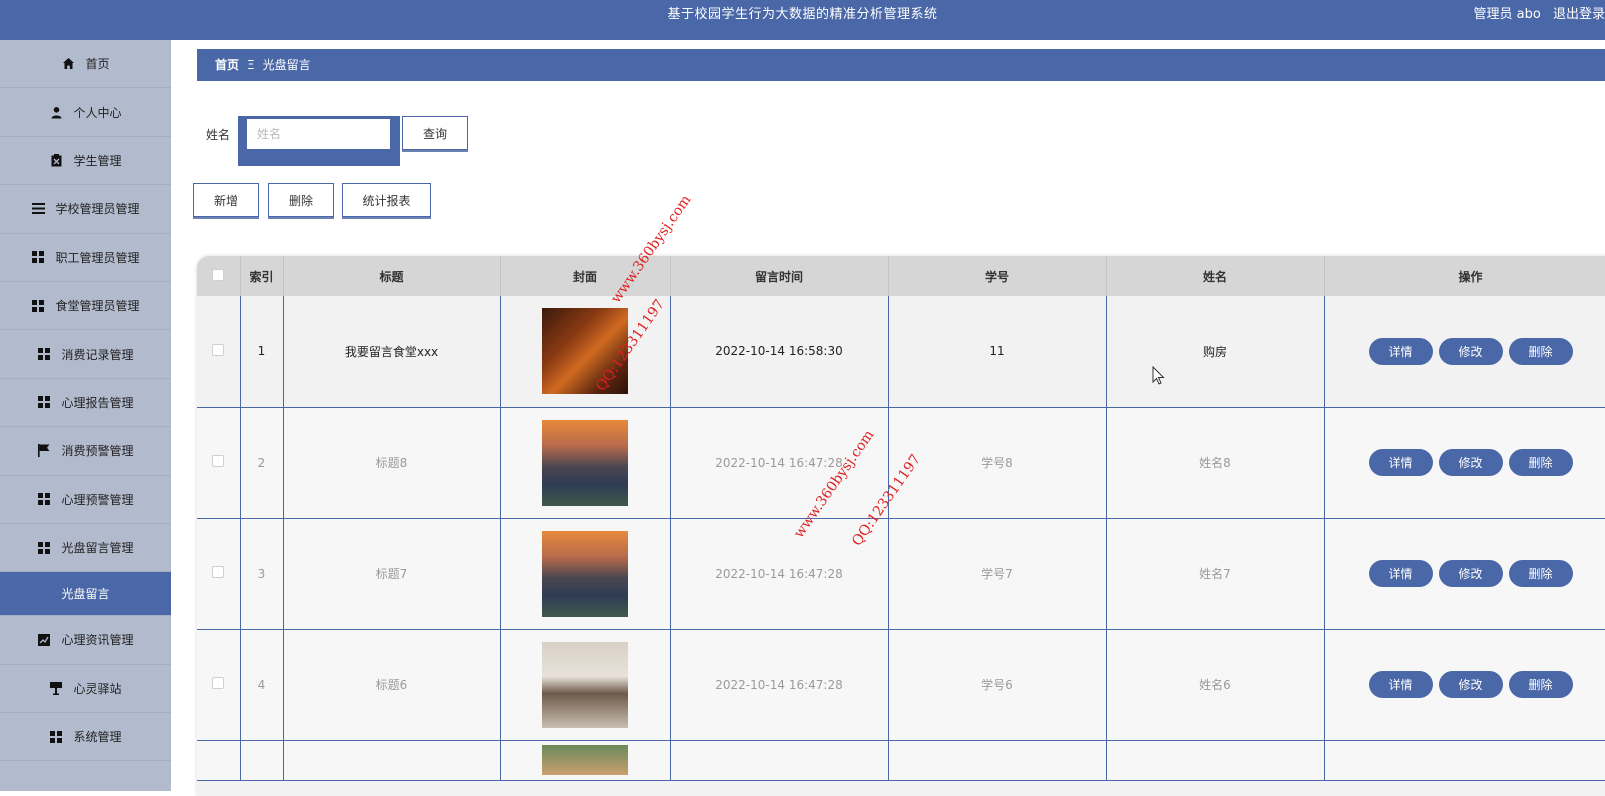 The height and width of the screenshot is (796, 1605). I want to click on sidebar-item-psych-alerts: 心理预警管理, so click(85, 500).